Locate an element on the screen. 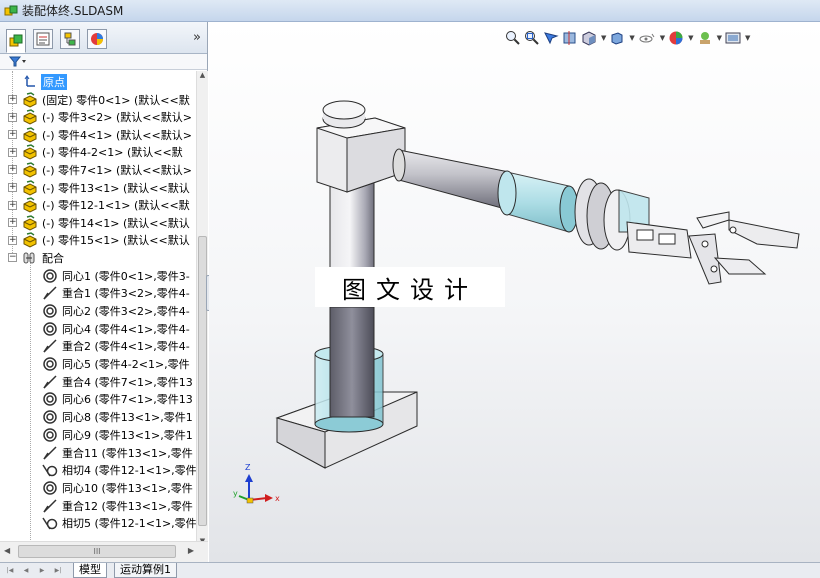 The image size is (820, 578). tree-item-component: + (-) 零件7<1> (默认<<默认> is located at coordinates (98, 169).